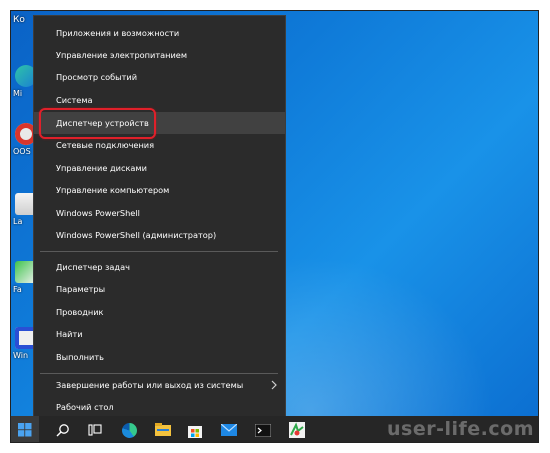 This screenshot has height=453, width=550. What do you see at coordinates (159, 312) in the screenshot?
I see `menu-item-file-explorer: Проводник` at bounding box center [159, 312].